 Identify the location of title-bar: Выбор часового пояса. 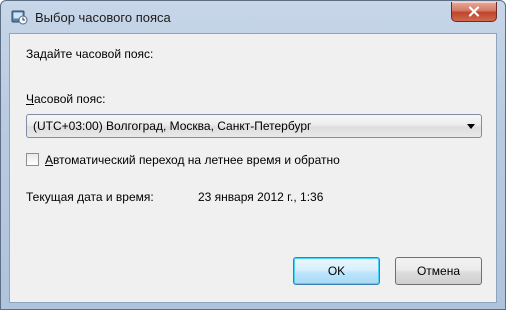
(253, 17).